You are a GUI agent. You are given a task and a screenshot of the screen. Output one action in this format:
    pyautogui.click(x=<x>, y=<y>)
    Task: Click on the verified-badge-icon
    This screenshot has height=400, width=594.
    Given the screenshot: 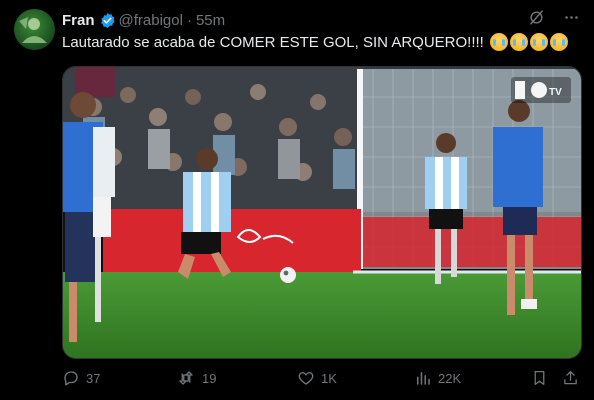 What is the action you would take?
    pyautogui.click(x=107, y=20)
    